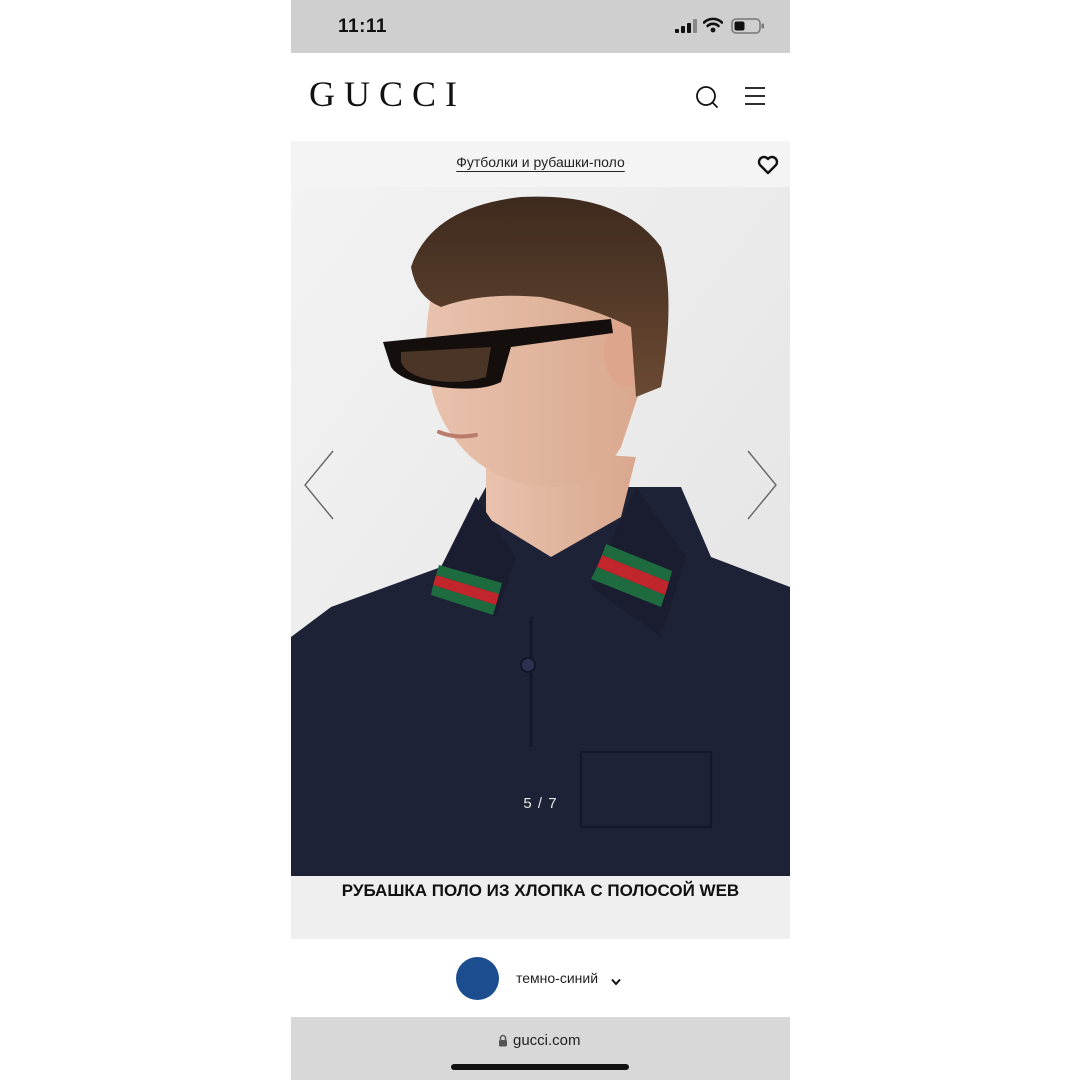 The width and height of the screenshot is (1080, 1080). What do you see at coordinates (707, 99) in the screenshot?
I see `search-icon` at bounding box center [707, 99].